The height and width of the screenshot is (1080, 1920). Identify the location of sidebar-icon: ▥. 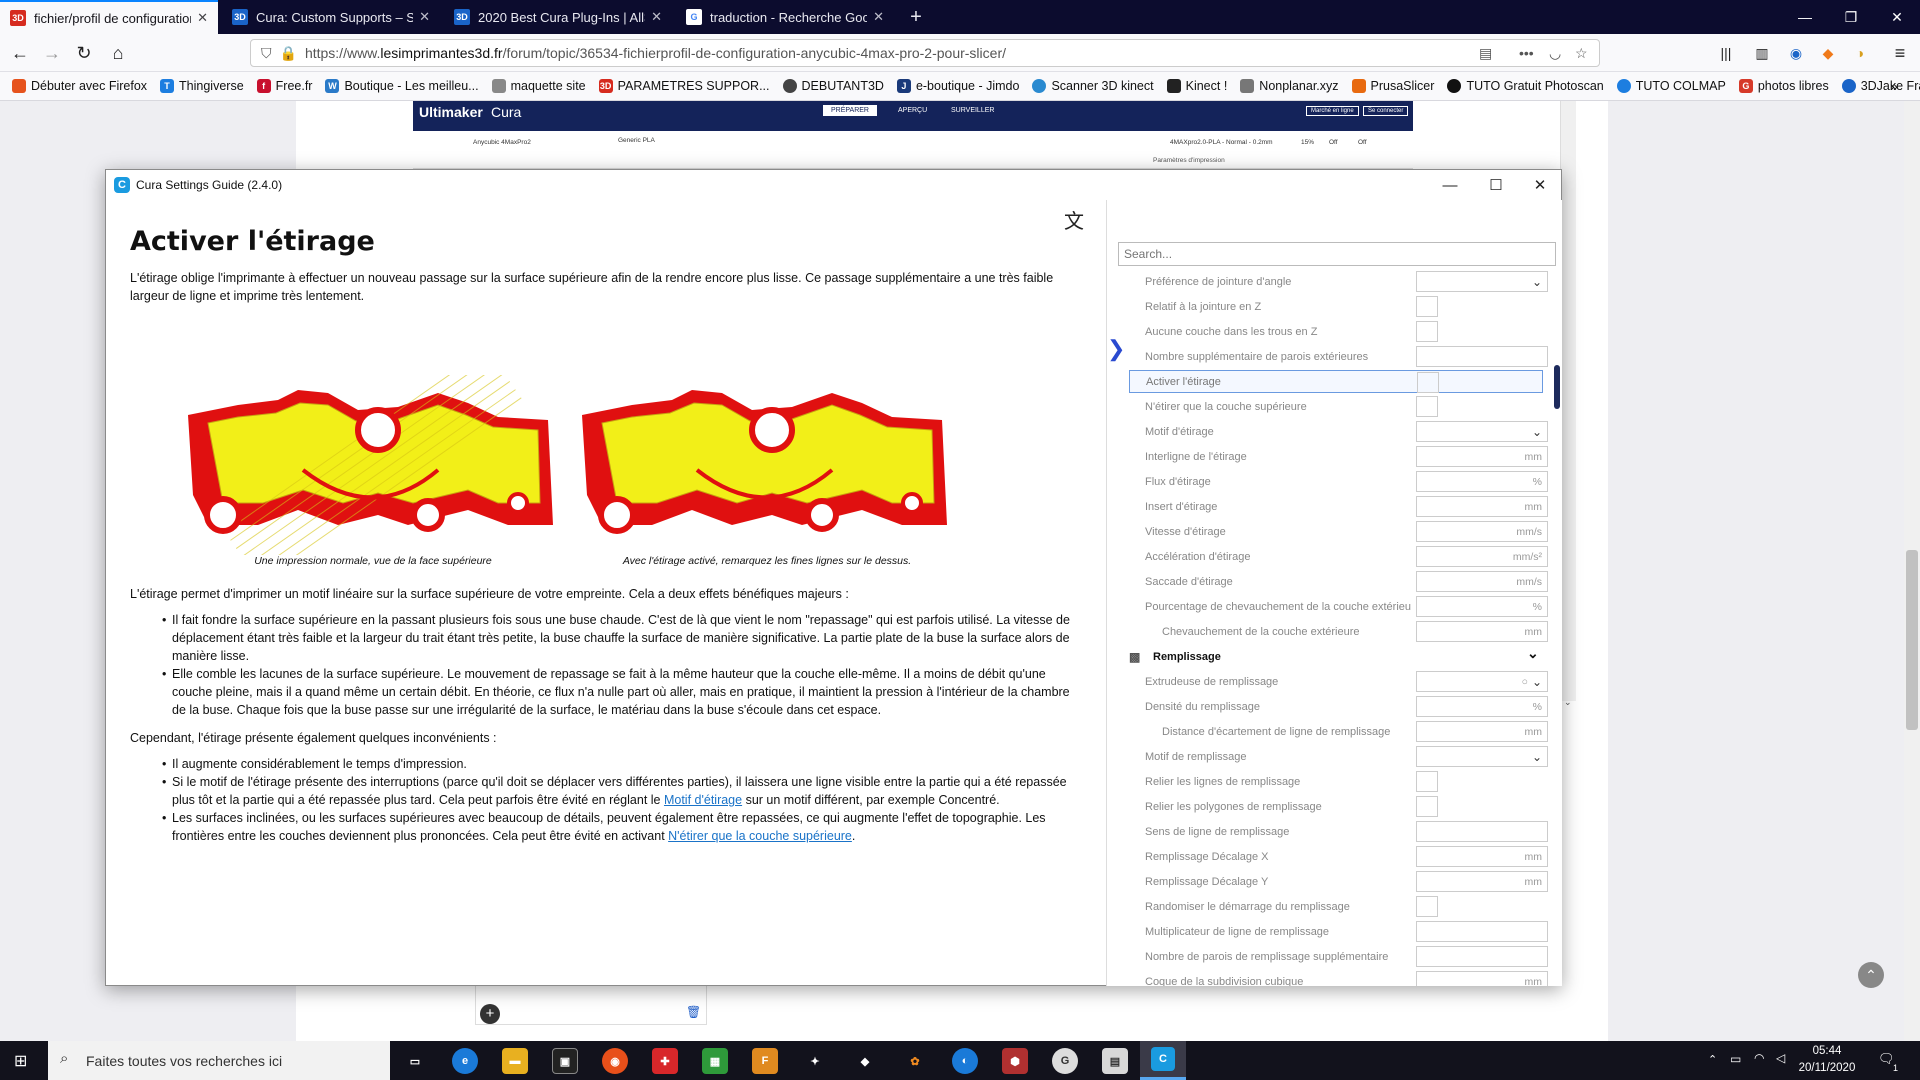
(1762, 53).